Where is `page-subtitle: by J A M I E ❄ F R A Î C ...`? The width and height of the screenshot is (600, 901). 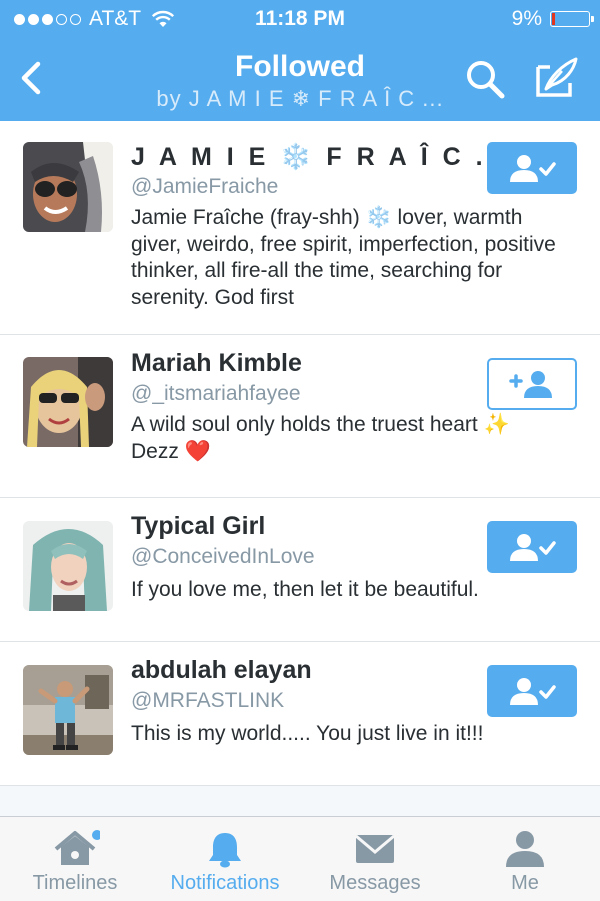 page-subtitle: by J A M I E ❄ F R A Î C ... is located at coordinates (300, 98).